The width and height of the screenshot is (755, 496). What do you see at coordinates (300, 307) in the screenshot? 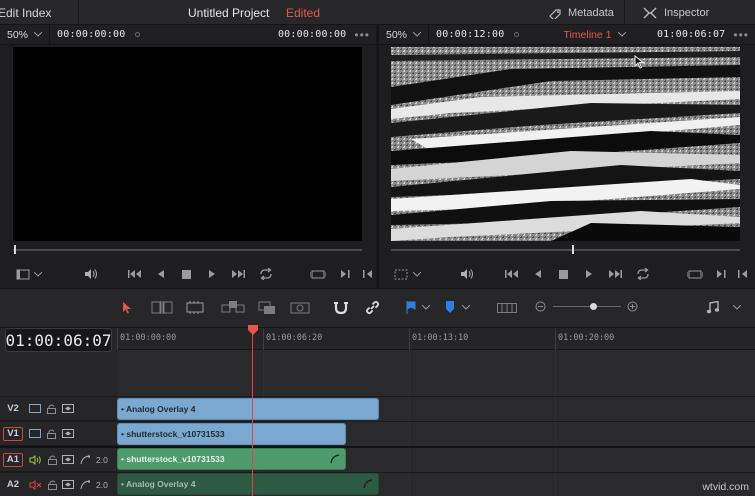
I see `replace-clip-icon` at bounding box center [300, 307].